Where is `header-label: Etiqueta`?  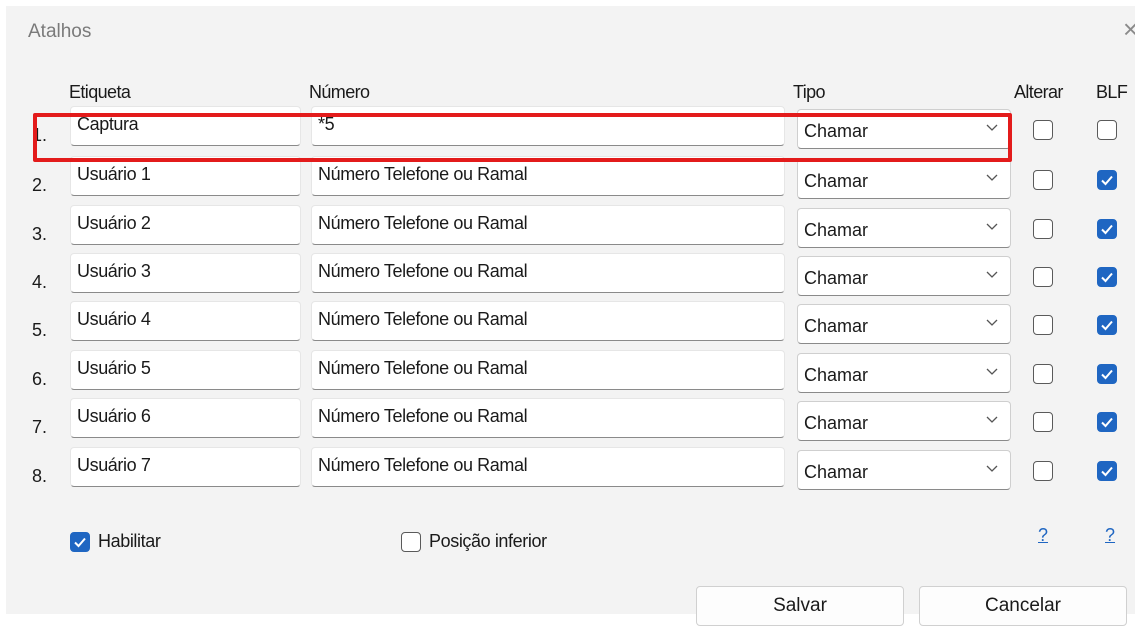 header-label: Etiqueta is located at coordinates (100, 92).